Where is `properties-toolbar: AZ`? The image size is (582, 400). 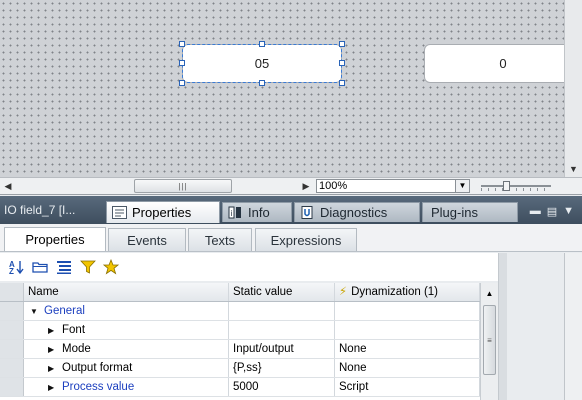
properties-toolbar: AZ is located at coordinates (249, 267).